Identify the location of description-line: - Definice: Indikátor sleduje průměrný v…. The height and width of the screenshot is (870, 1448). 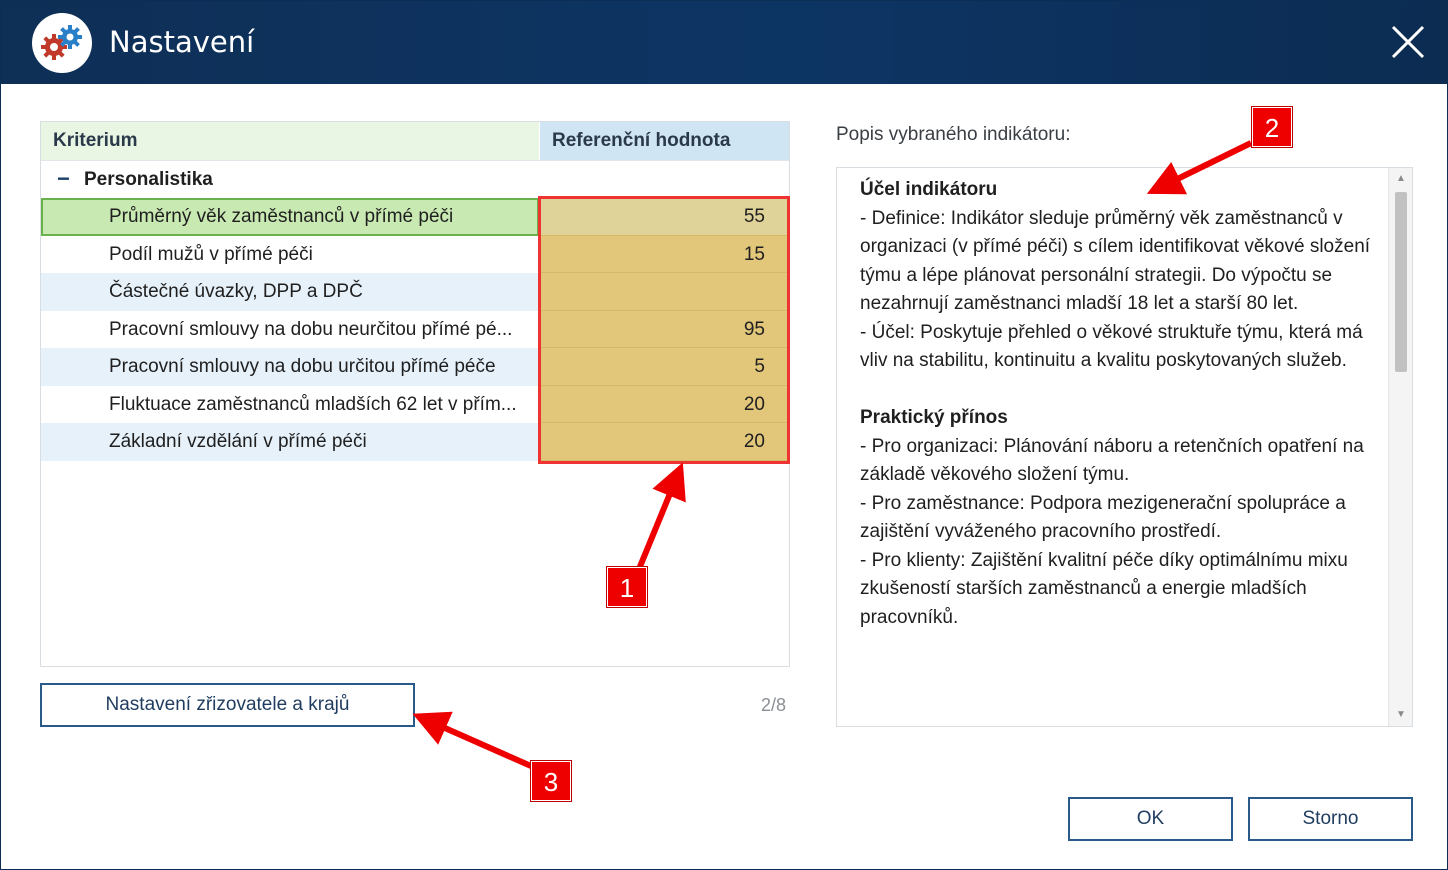
(1115, 261).